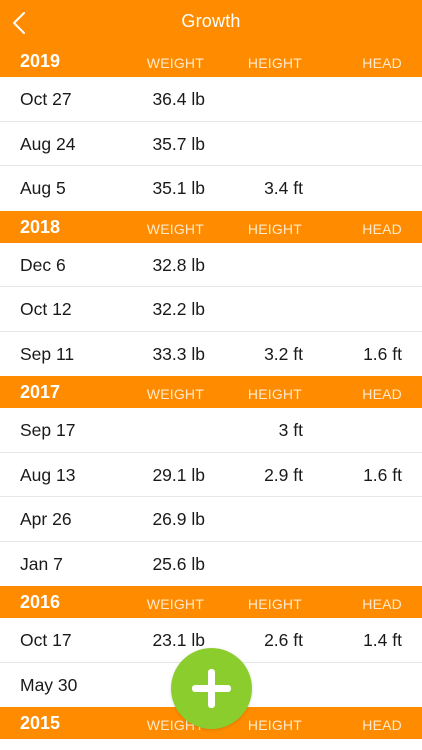 This screenshot has width=422, height=750. I want to click on entry-date: Apr 26, so click(46, 519).